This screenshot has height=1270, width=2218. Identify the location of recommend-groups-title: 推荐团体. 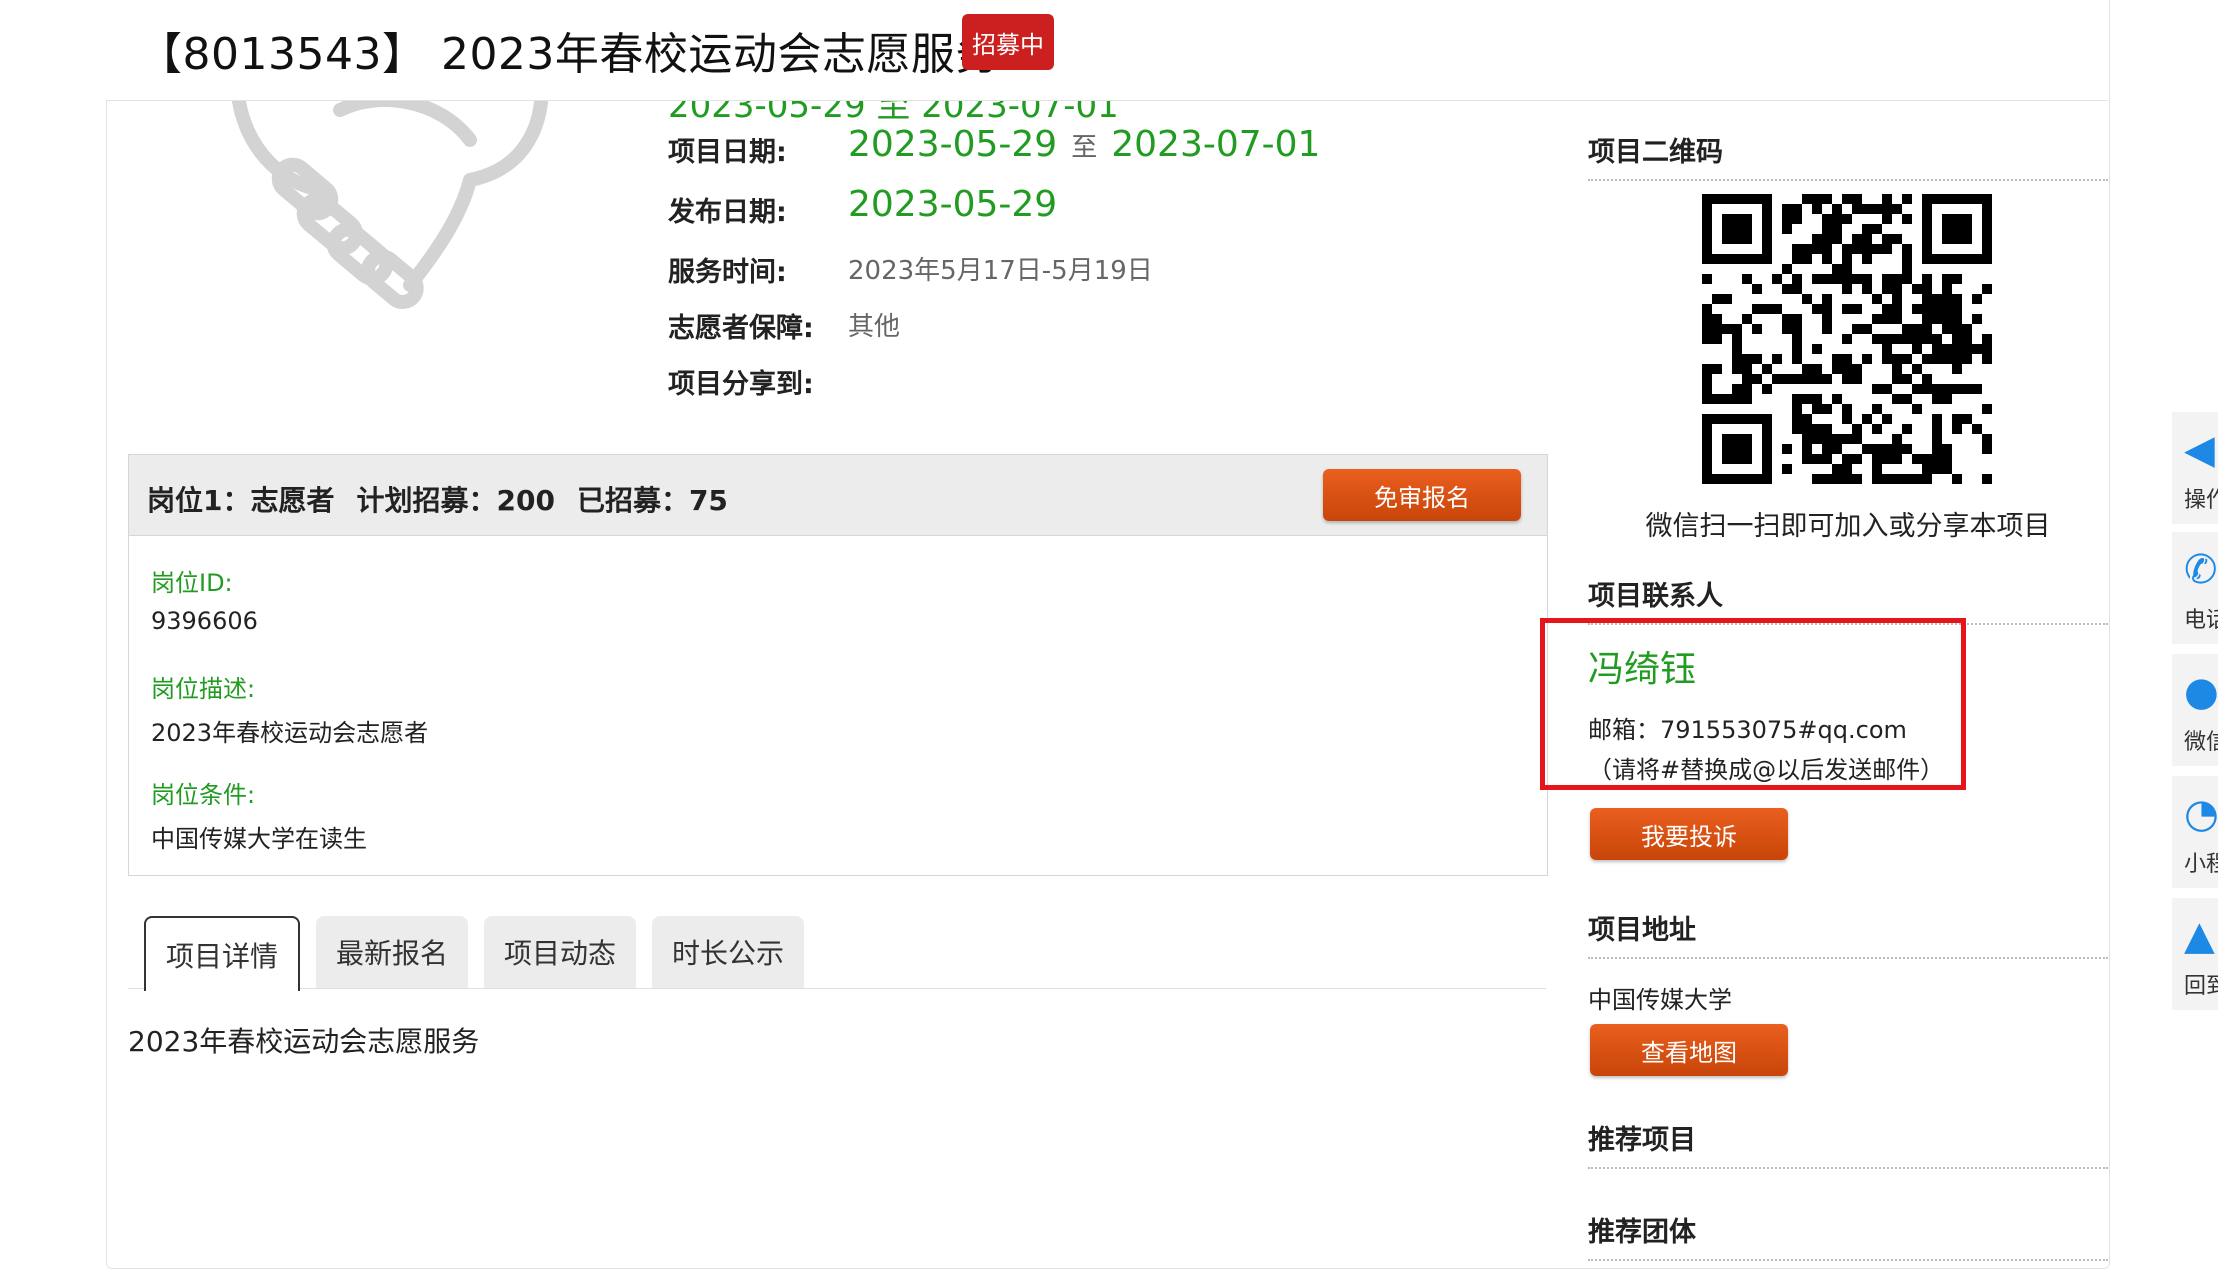
(1848, 1235).